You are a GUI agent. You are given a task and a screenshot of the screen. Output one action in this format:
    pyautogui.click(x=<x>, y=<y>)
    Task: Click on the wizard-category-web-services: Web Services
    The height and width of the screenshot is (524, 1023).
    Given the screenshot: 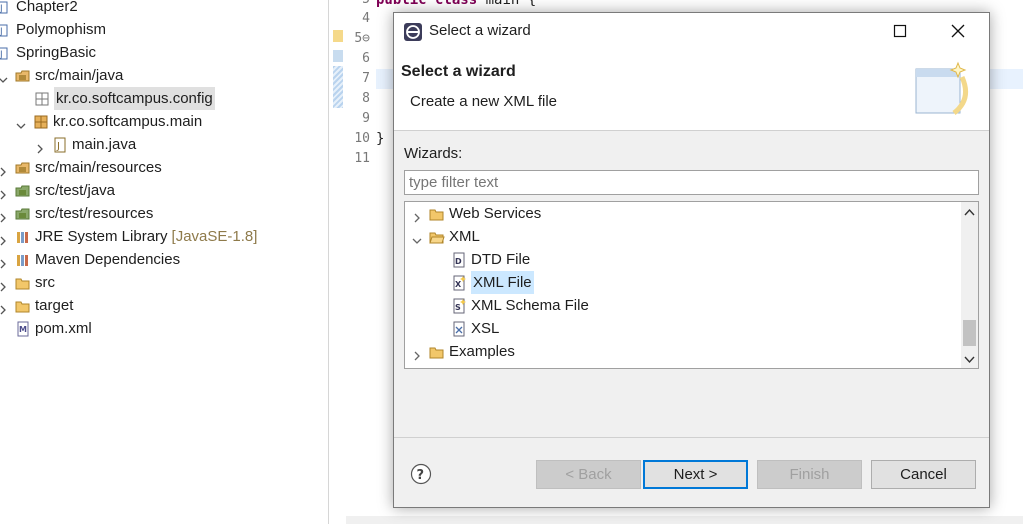 What is the action you would take?
    pyautogui.click(x=476, y=213)
    